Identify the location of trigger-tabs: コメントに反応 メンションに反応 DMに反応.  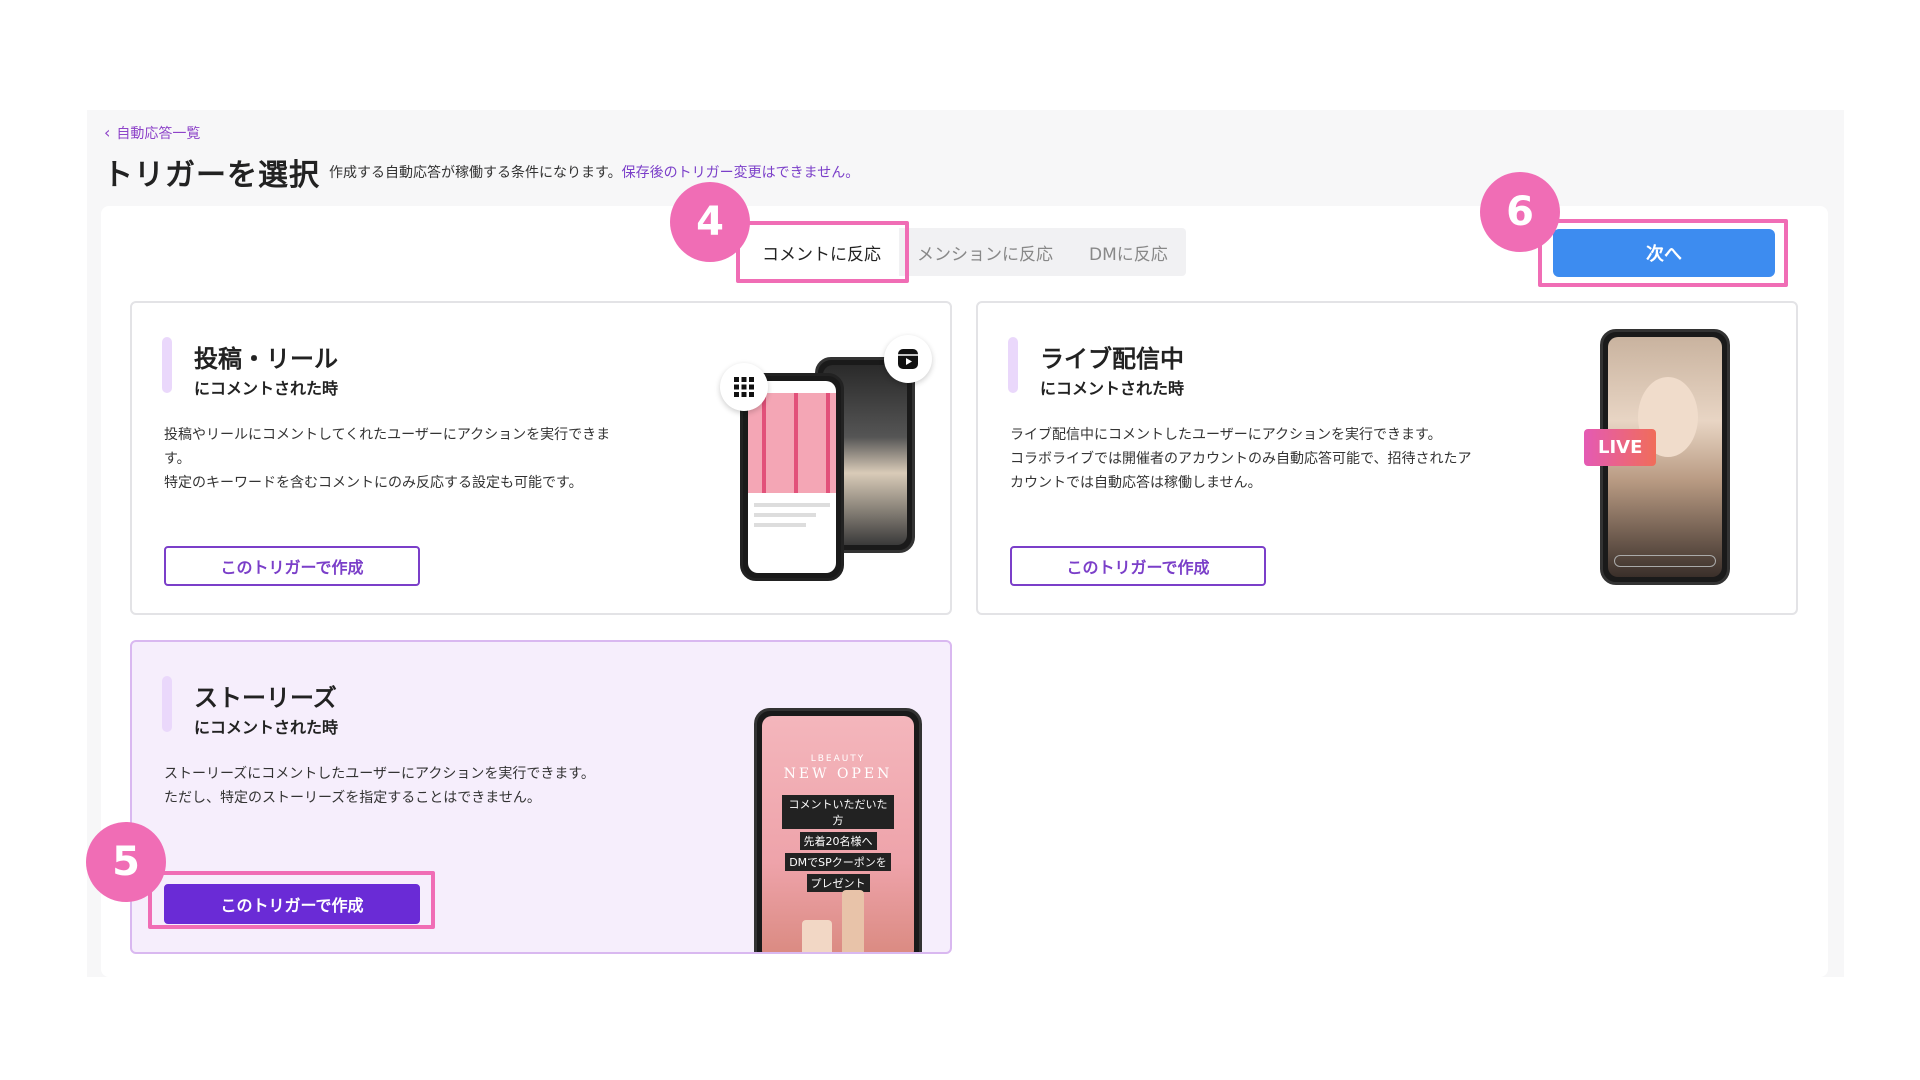
(965, 252).